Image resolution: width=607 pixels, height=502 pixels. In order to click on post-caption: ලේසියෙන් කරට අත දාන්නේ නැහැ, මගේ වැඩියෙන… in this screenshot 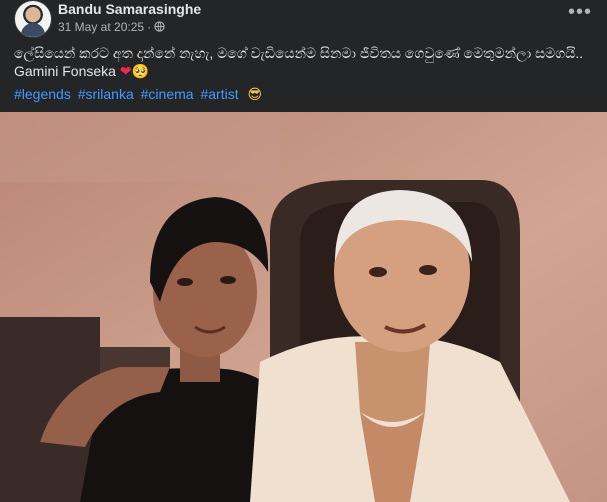, I will do `click(304, 62)`.